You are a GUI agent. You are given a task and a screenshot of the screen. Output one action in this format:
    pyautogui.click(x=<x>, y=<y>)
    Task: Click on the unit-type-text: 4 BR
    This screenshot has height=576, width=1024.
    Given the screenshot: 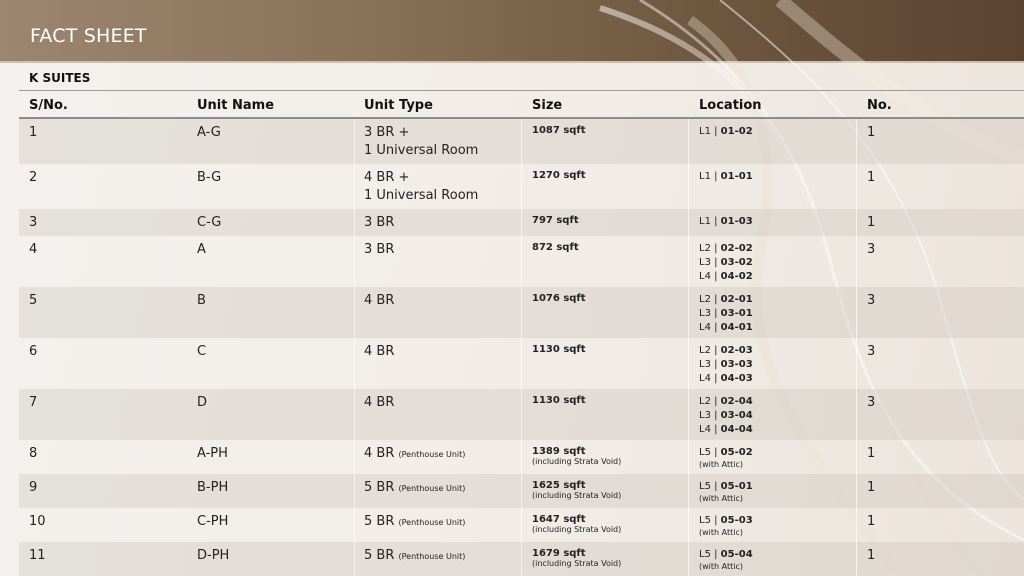 What is the action you would take?
    pyautogui.click(x=379, y=300)
    